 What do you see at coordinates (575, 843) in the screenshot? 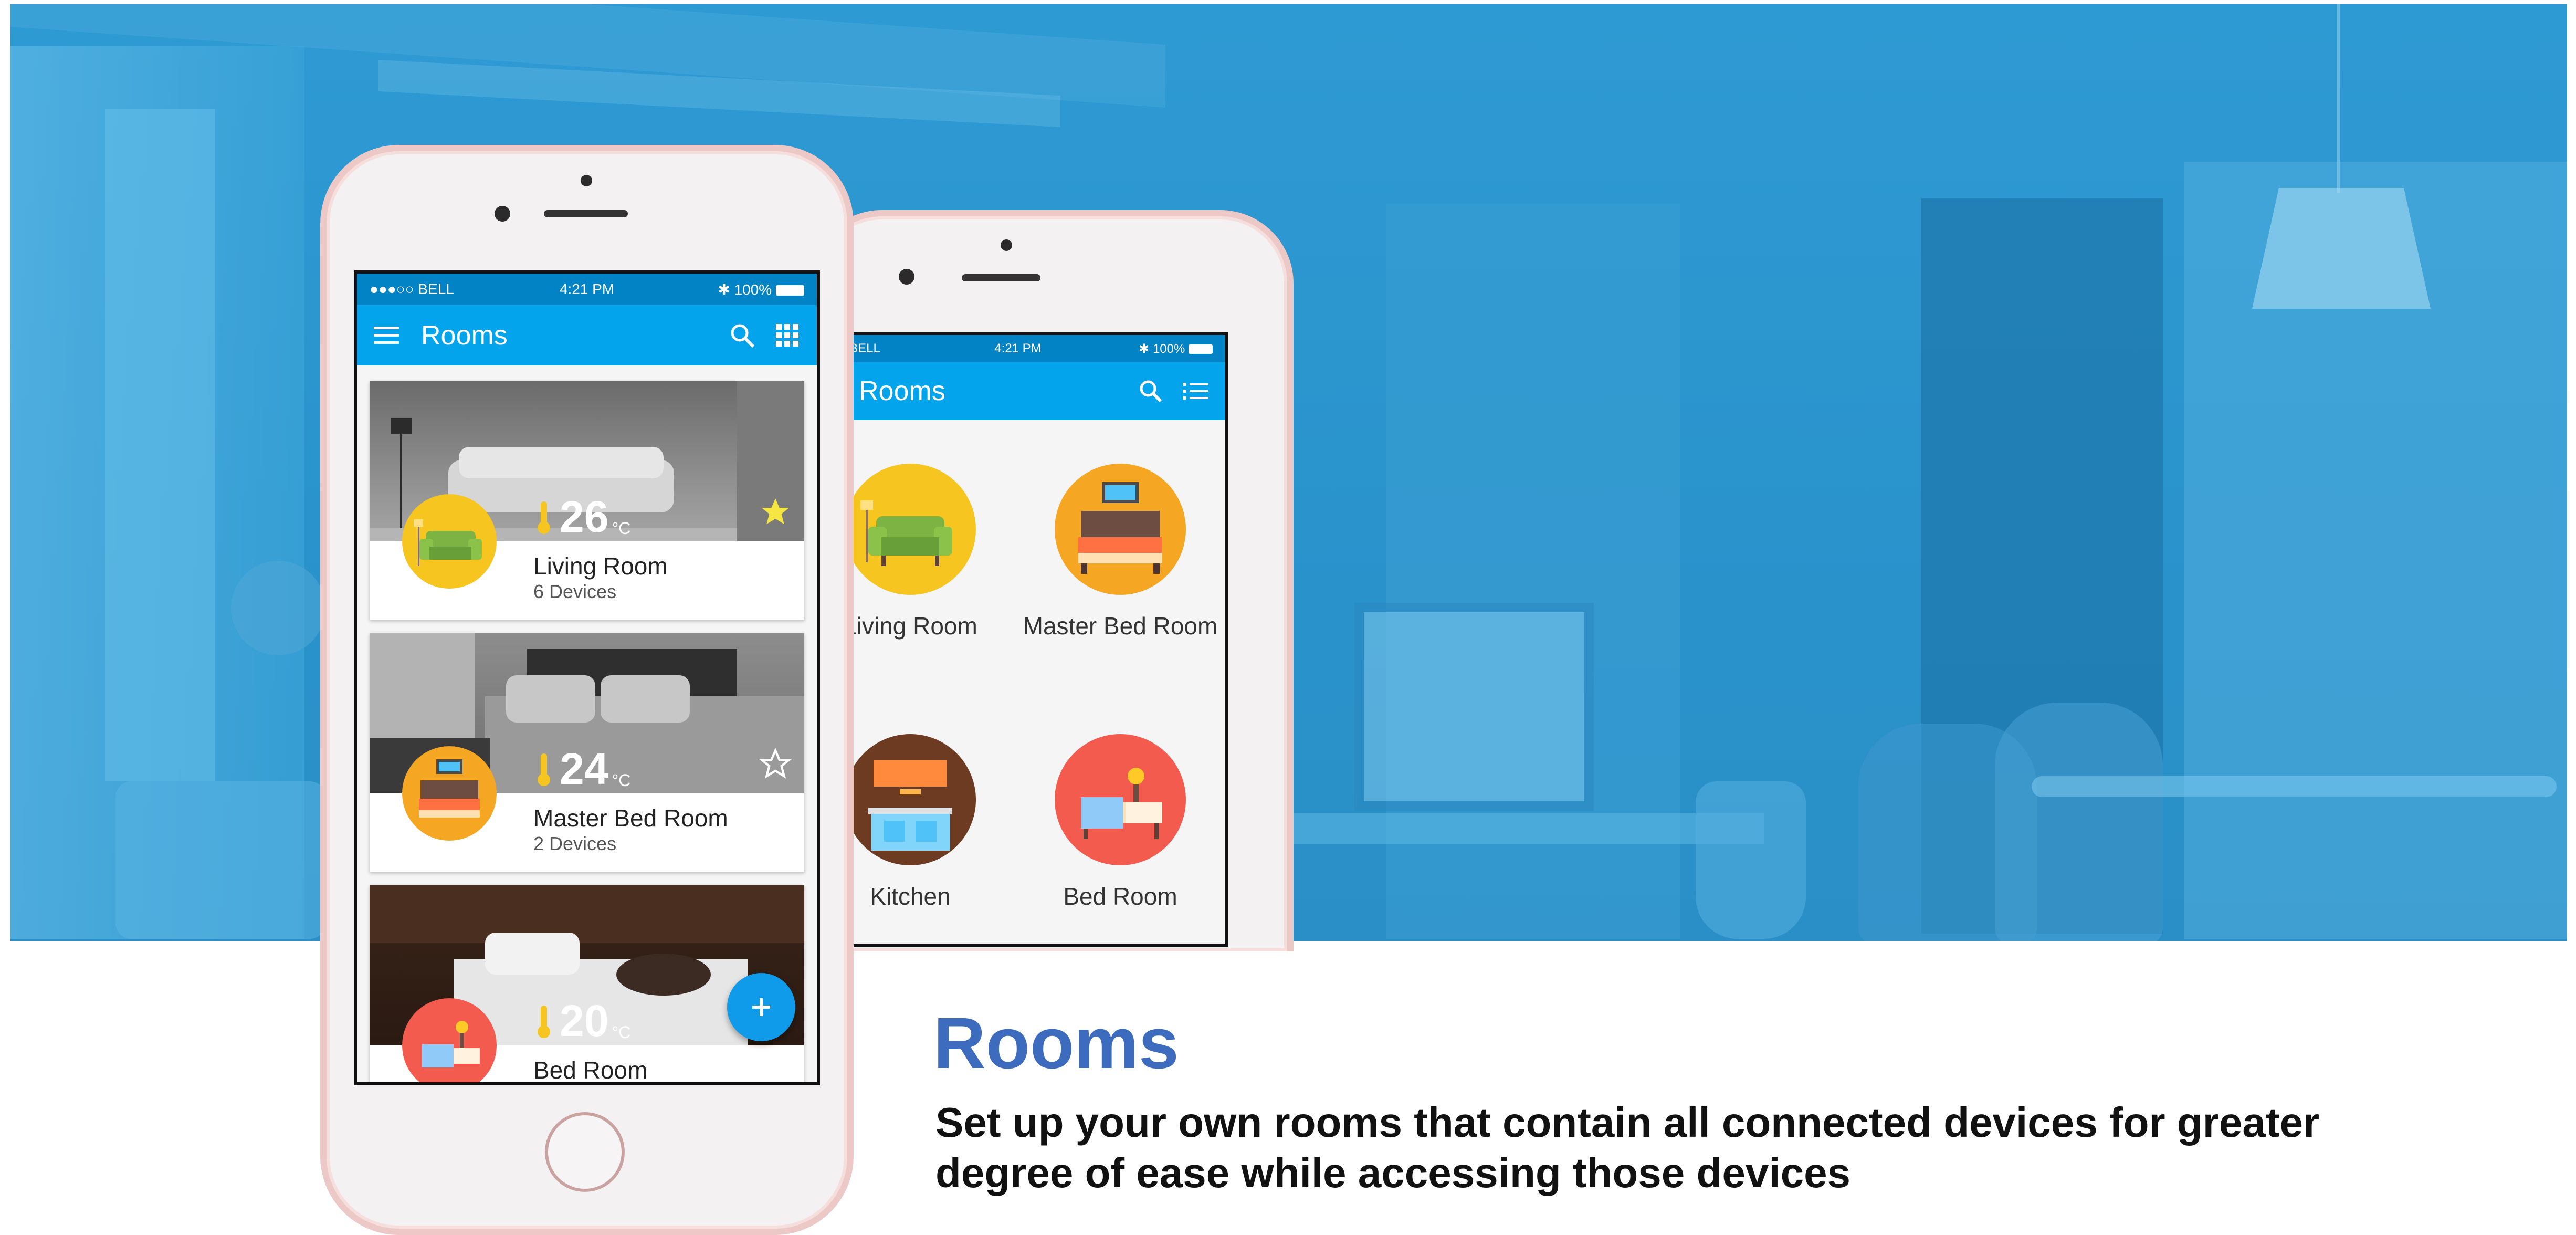
I see `device-count: 2 Devices` at bounding box center [575, 843].